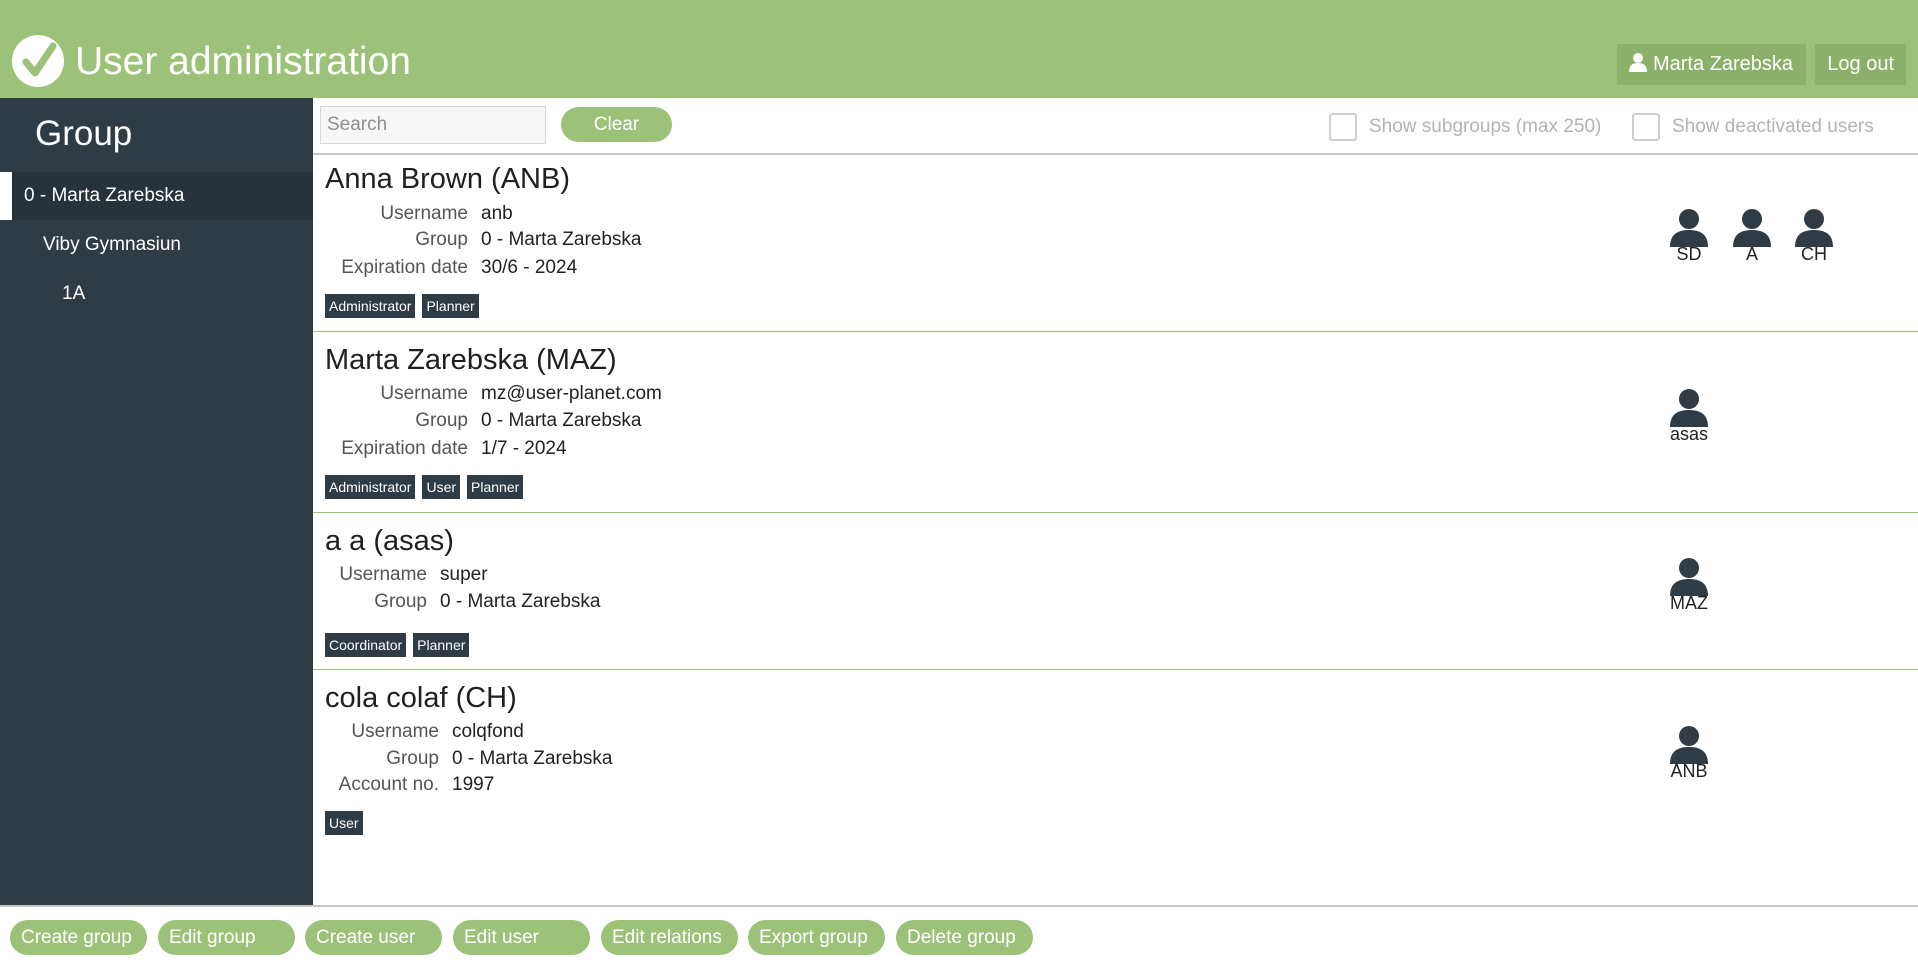 The image size is (1918, 970). I want to click on relation-item: CH, so click(1814, 236).